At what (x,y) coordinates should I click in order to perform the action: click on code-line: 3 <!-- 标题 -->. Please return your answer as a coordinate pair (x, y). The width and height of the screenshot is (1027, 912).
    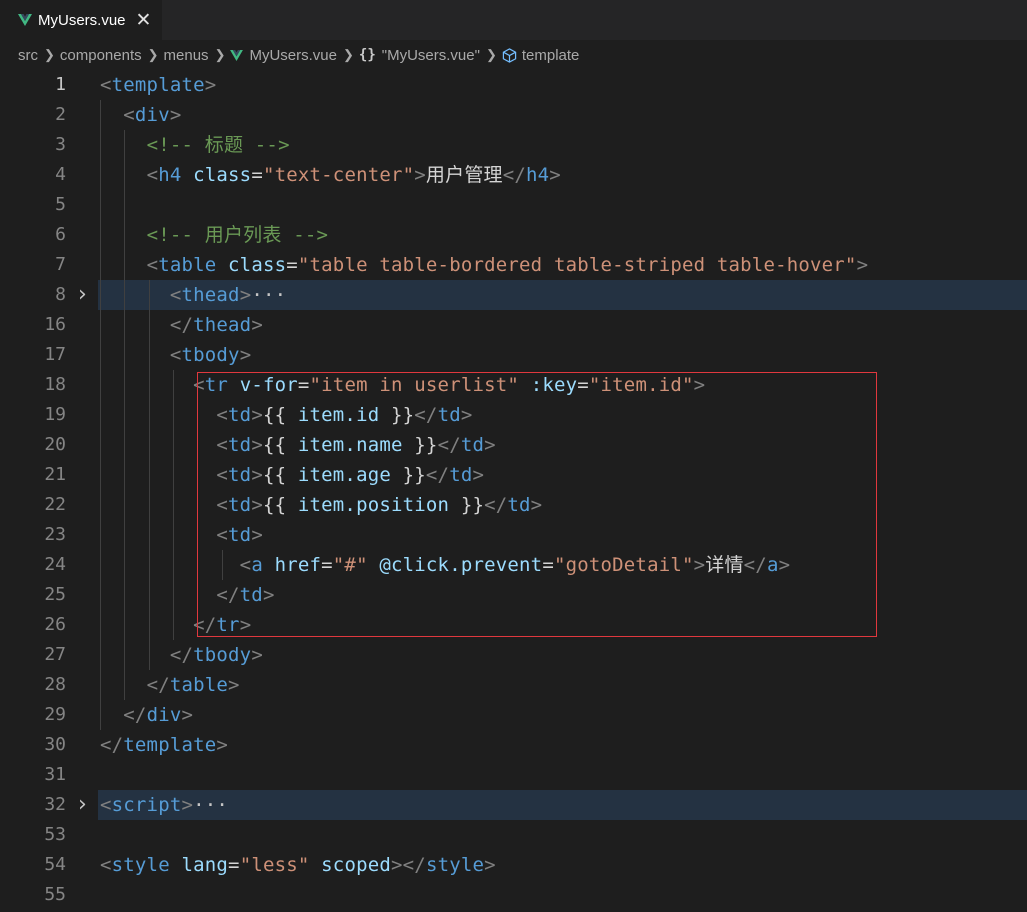
    Looking at the image, I should click on (513, 145).